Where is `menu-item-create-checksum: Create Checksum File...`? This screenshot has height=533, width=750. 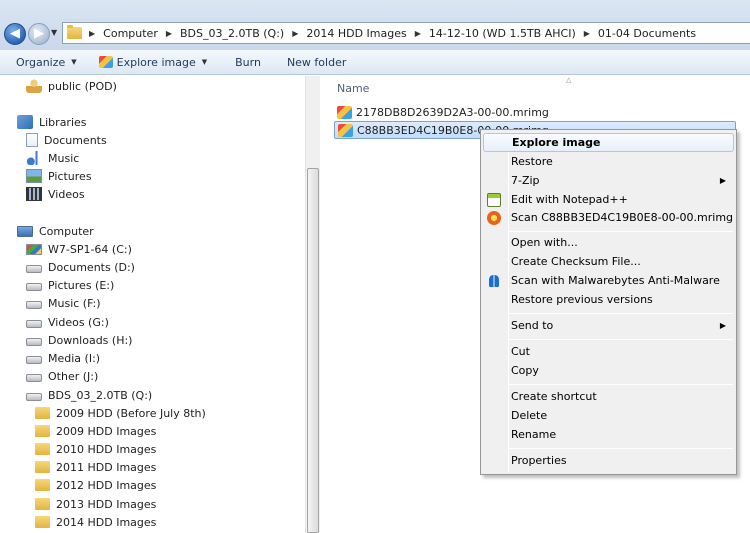 menu-item-create-checksum: Create Checksum File... is located at coordinates (608, 261).